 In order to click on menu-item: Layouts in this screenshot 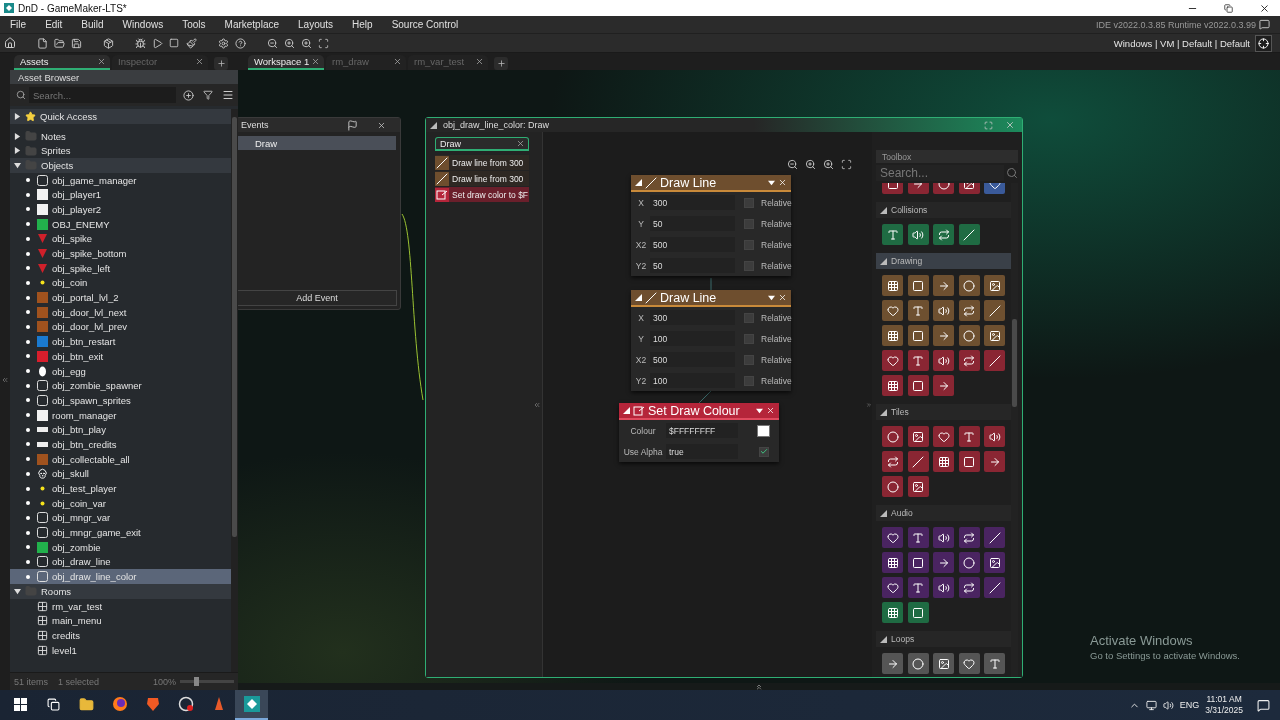, I will do `click(319, 24)`.